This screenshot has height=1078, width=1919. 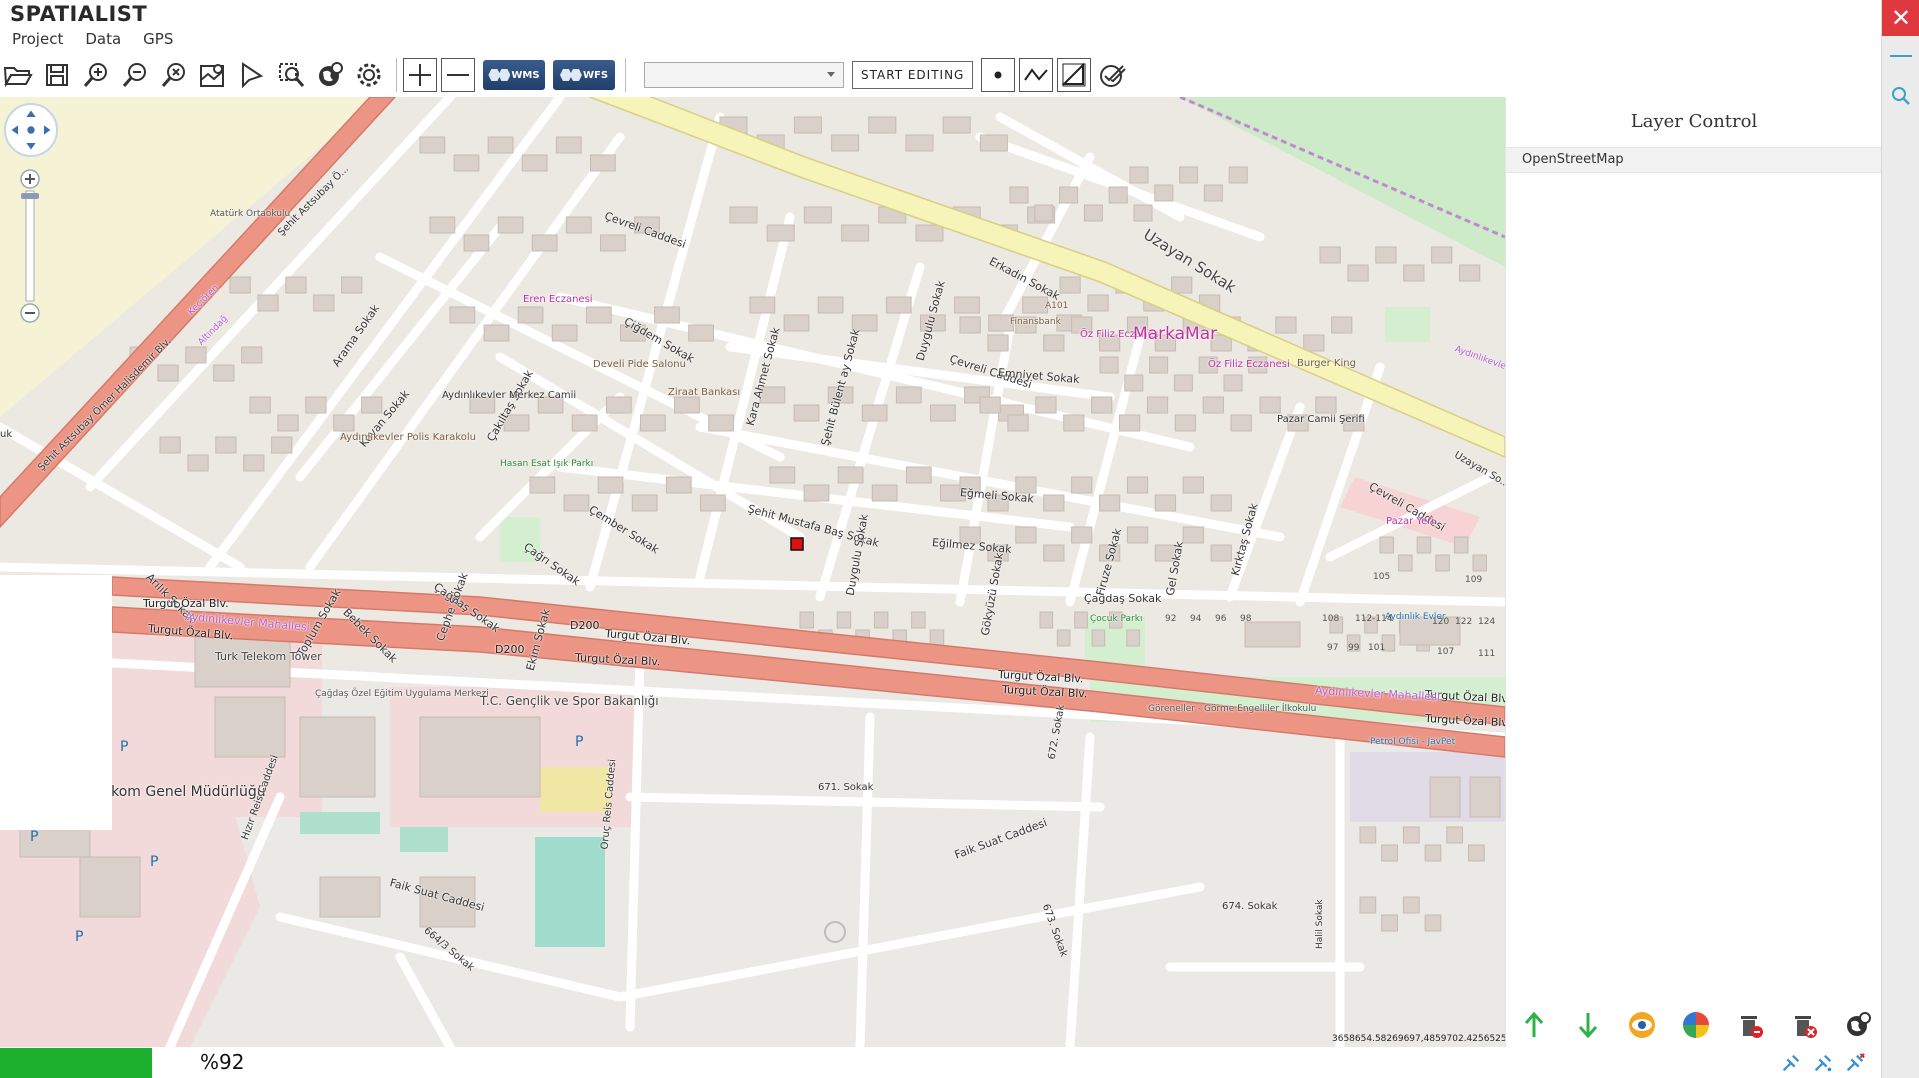 What do you see at coordinates (1534, 1025) in the screenshot?
I see `layer-up-button` at bounding box center [1534, 1025].